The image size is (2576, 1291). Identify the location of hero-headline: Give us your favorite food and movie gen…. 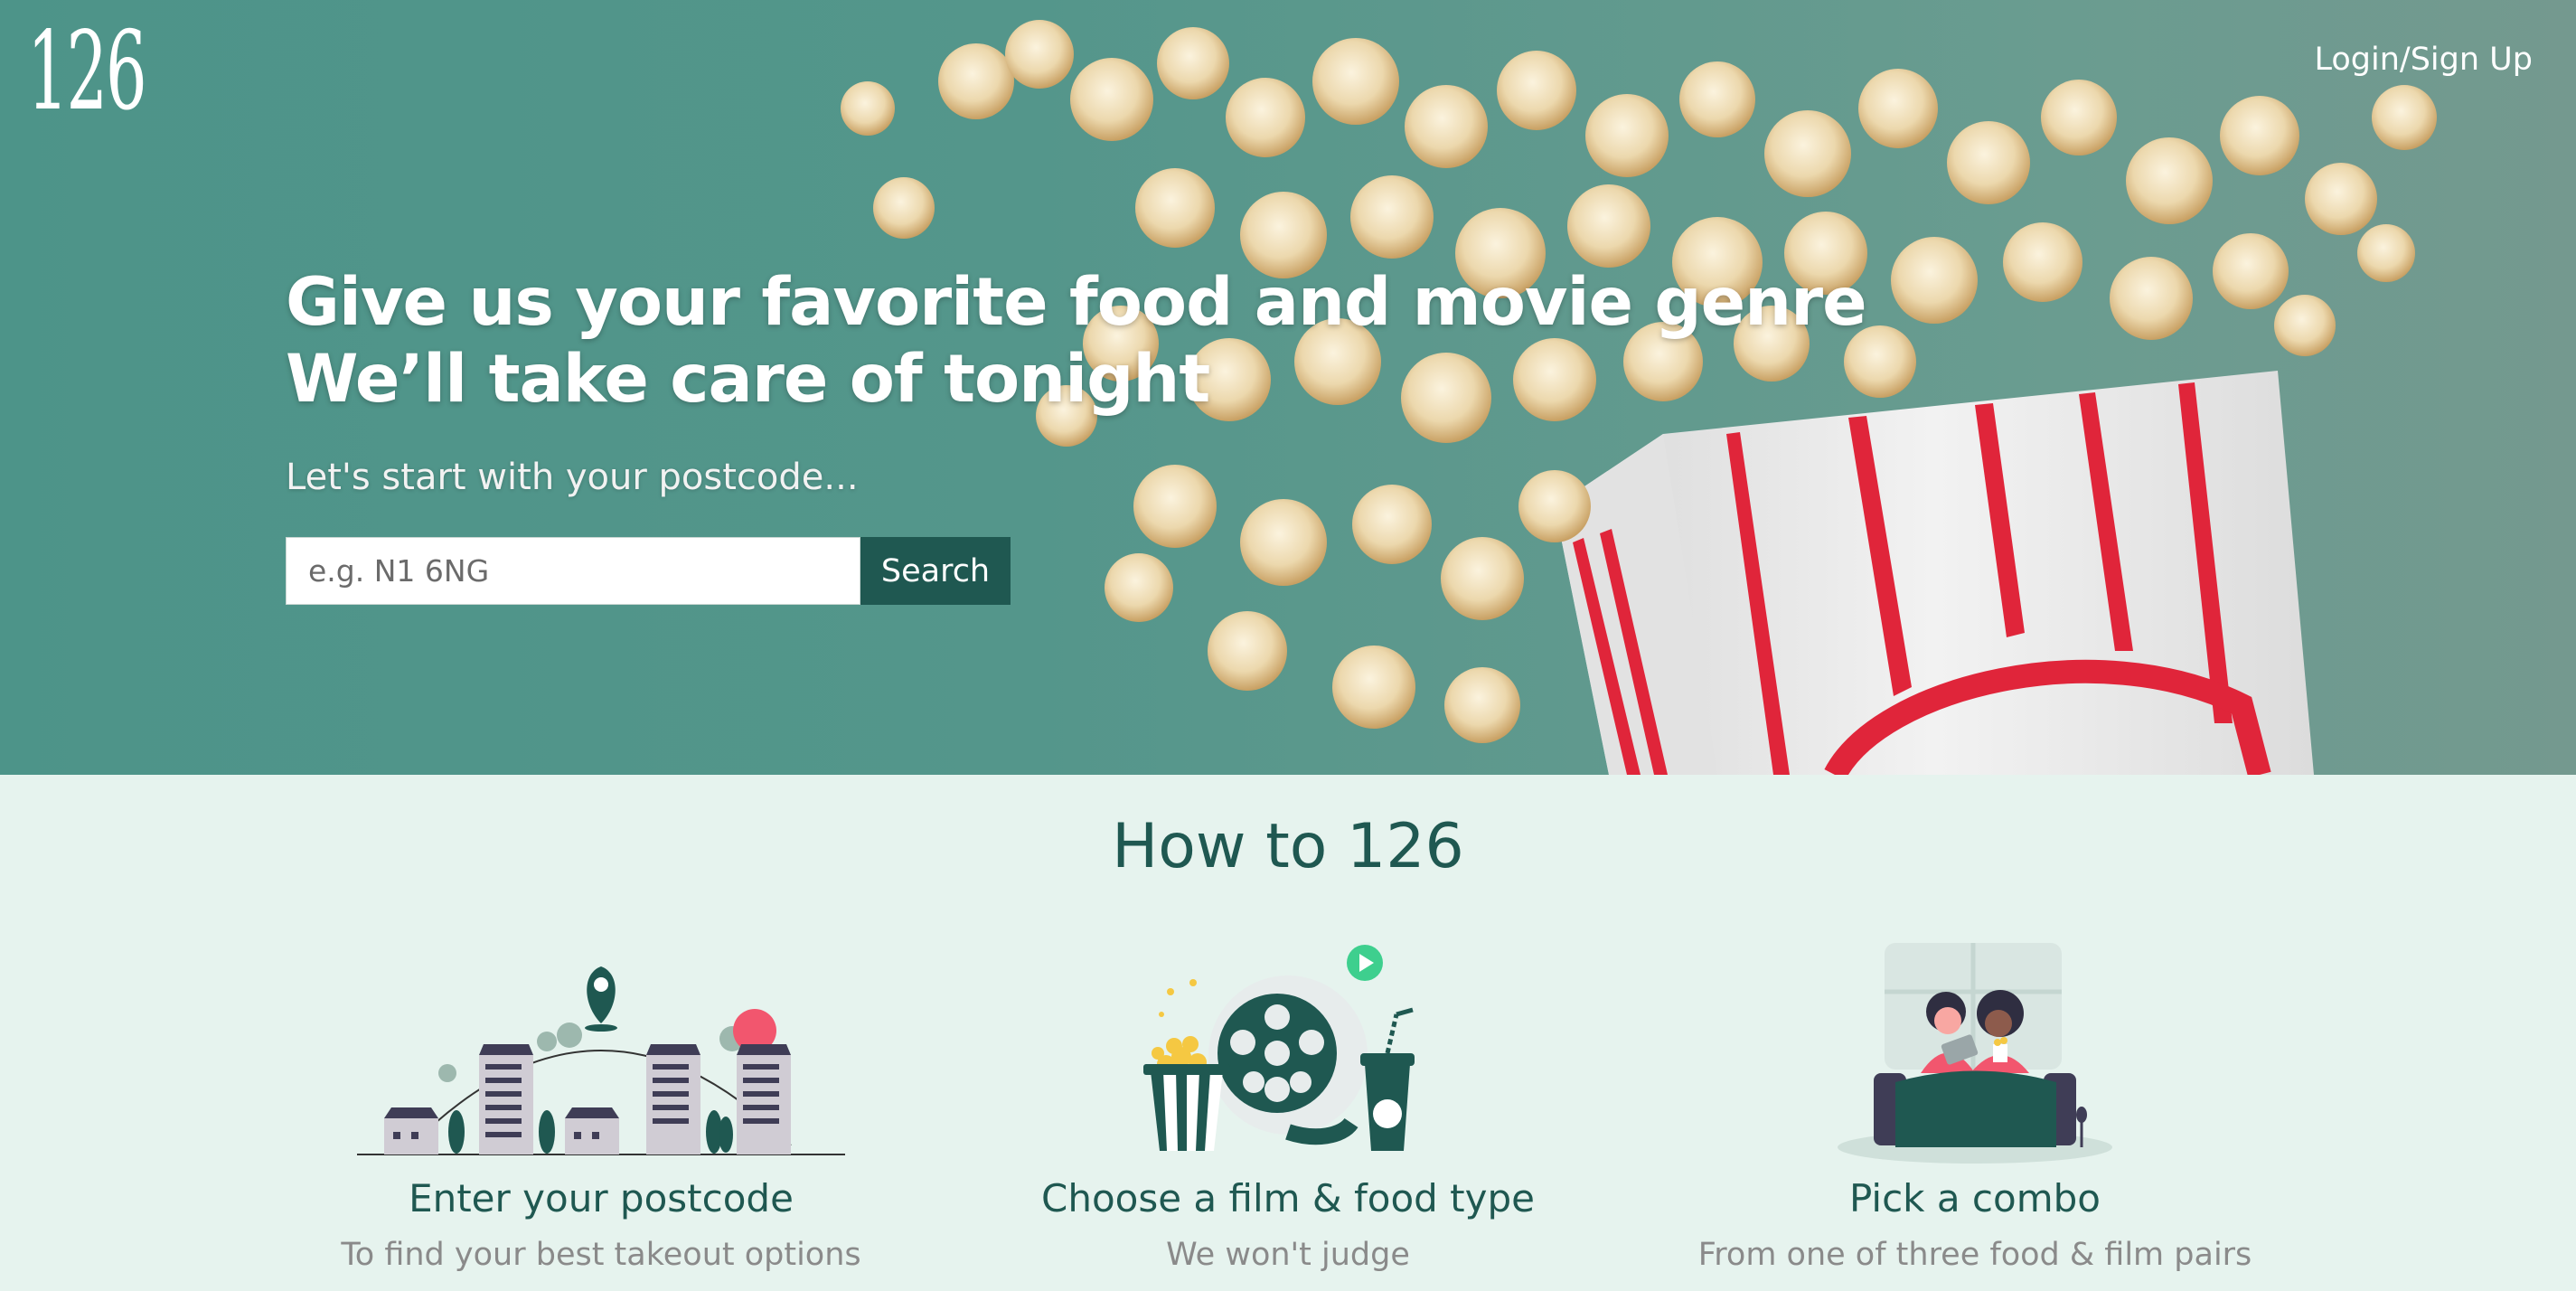
(1076, 341).